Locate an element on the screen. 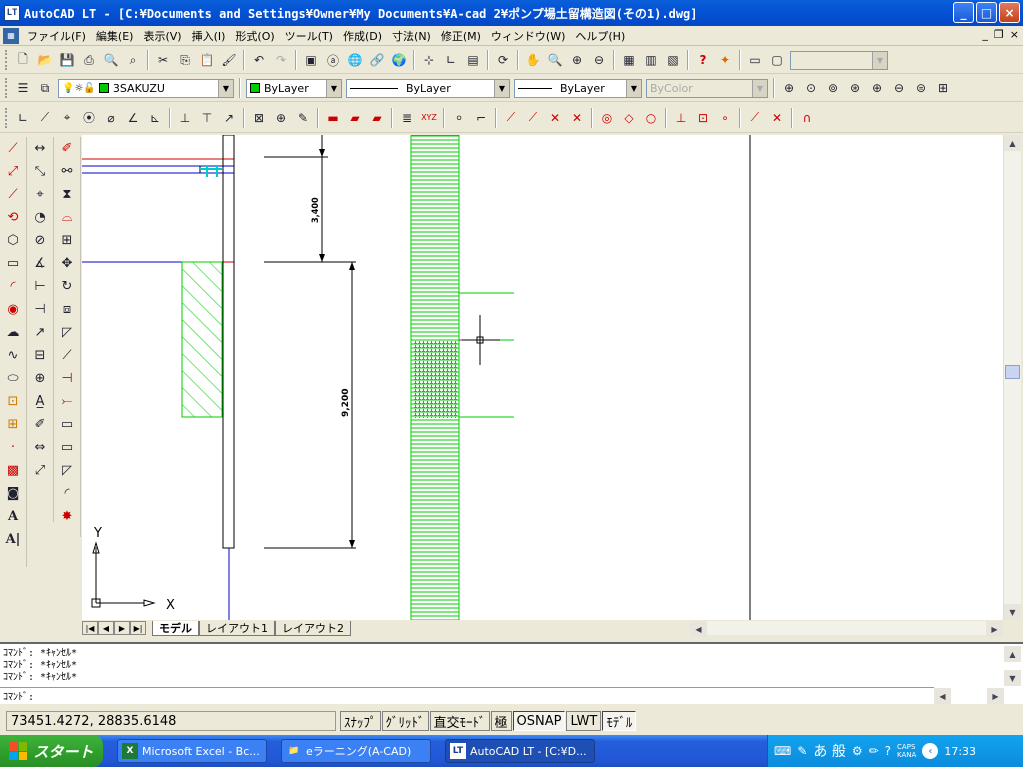 Image resolution: width=1023 pixels, height=767 pixels. chamfer-icon: ◸ is located at coordinates (67, 470).